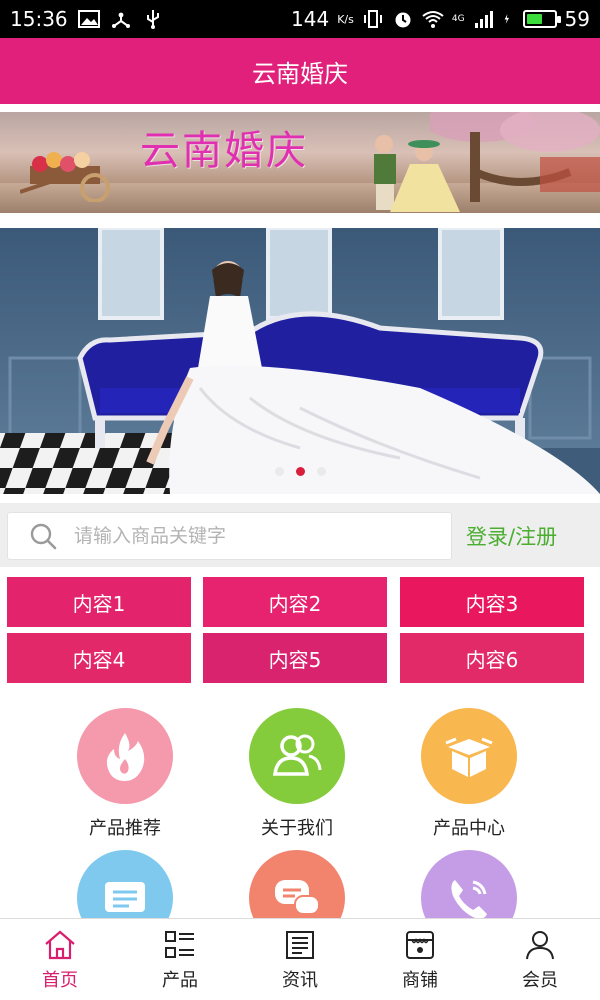  What do you see at coordinates (492, 602) in the screenshot?
I see `content-button-3: 内容3` at bounding box center [492, 602].